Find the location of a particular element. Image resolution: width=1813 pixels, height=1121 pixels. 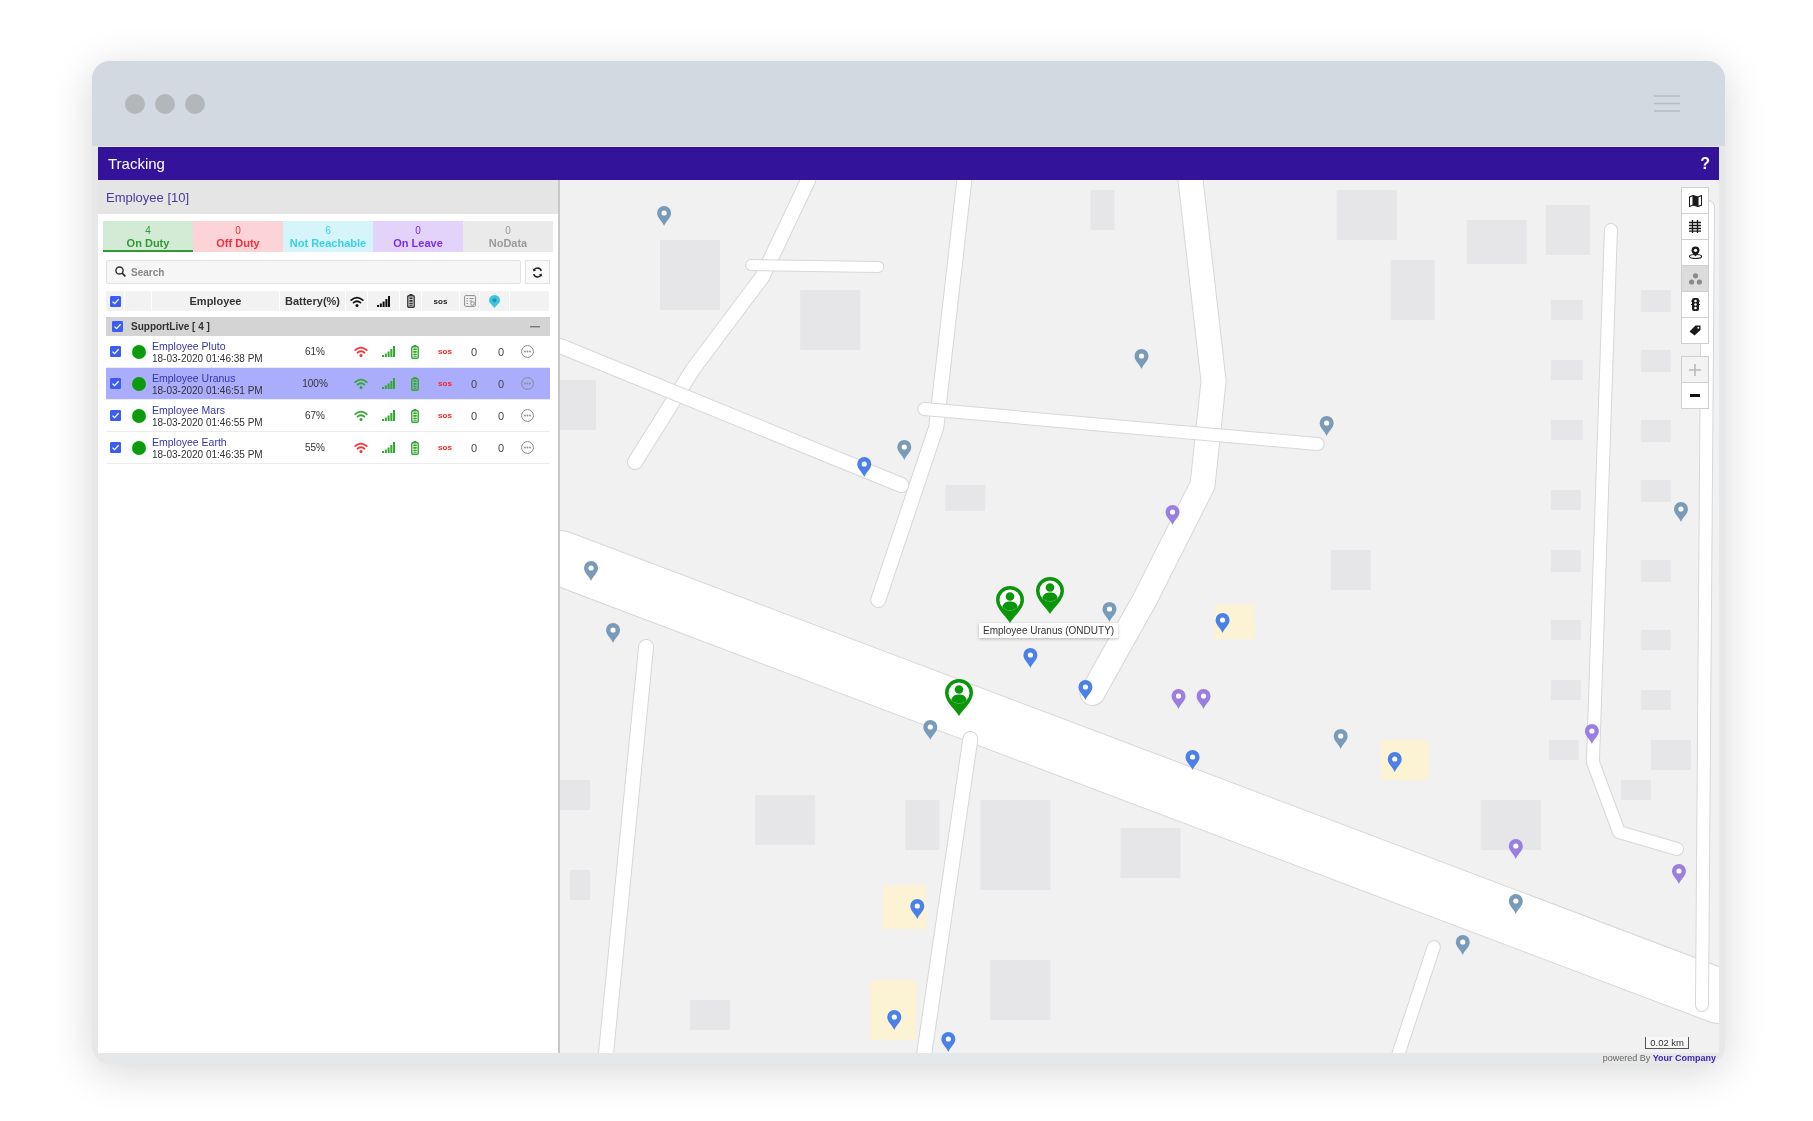

search-field: Search is located at coordinates (313, 272).